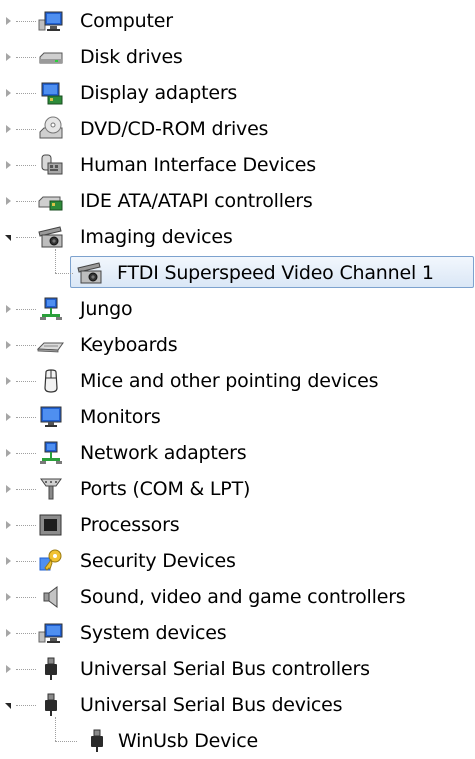  Describe the element at coordinates (196, 201) in the screenshot. I see `tree-item-label: IDE ATA/ATAPI controllers` at that location.